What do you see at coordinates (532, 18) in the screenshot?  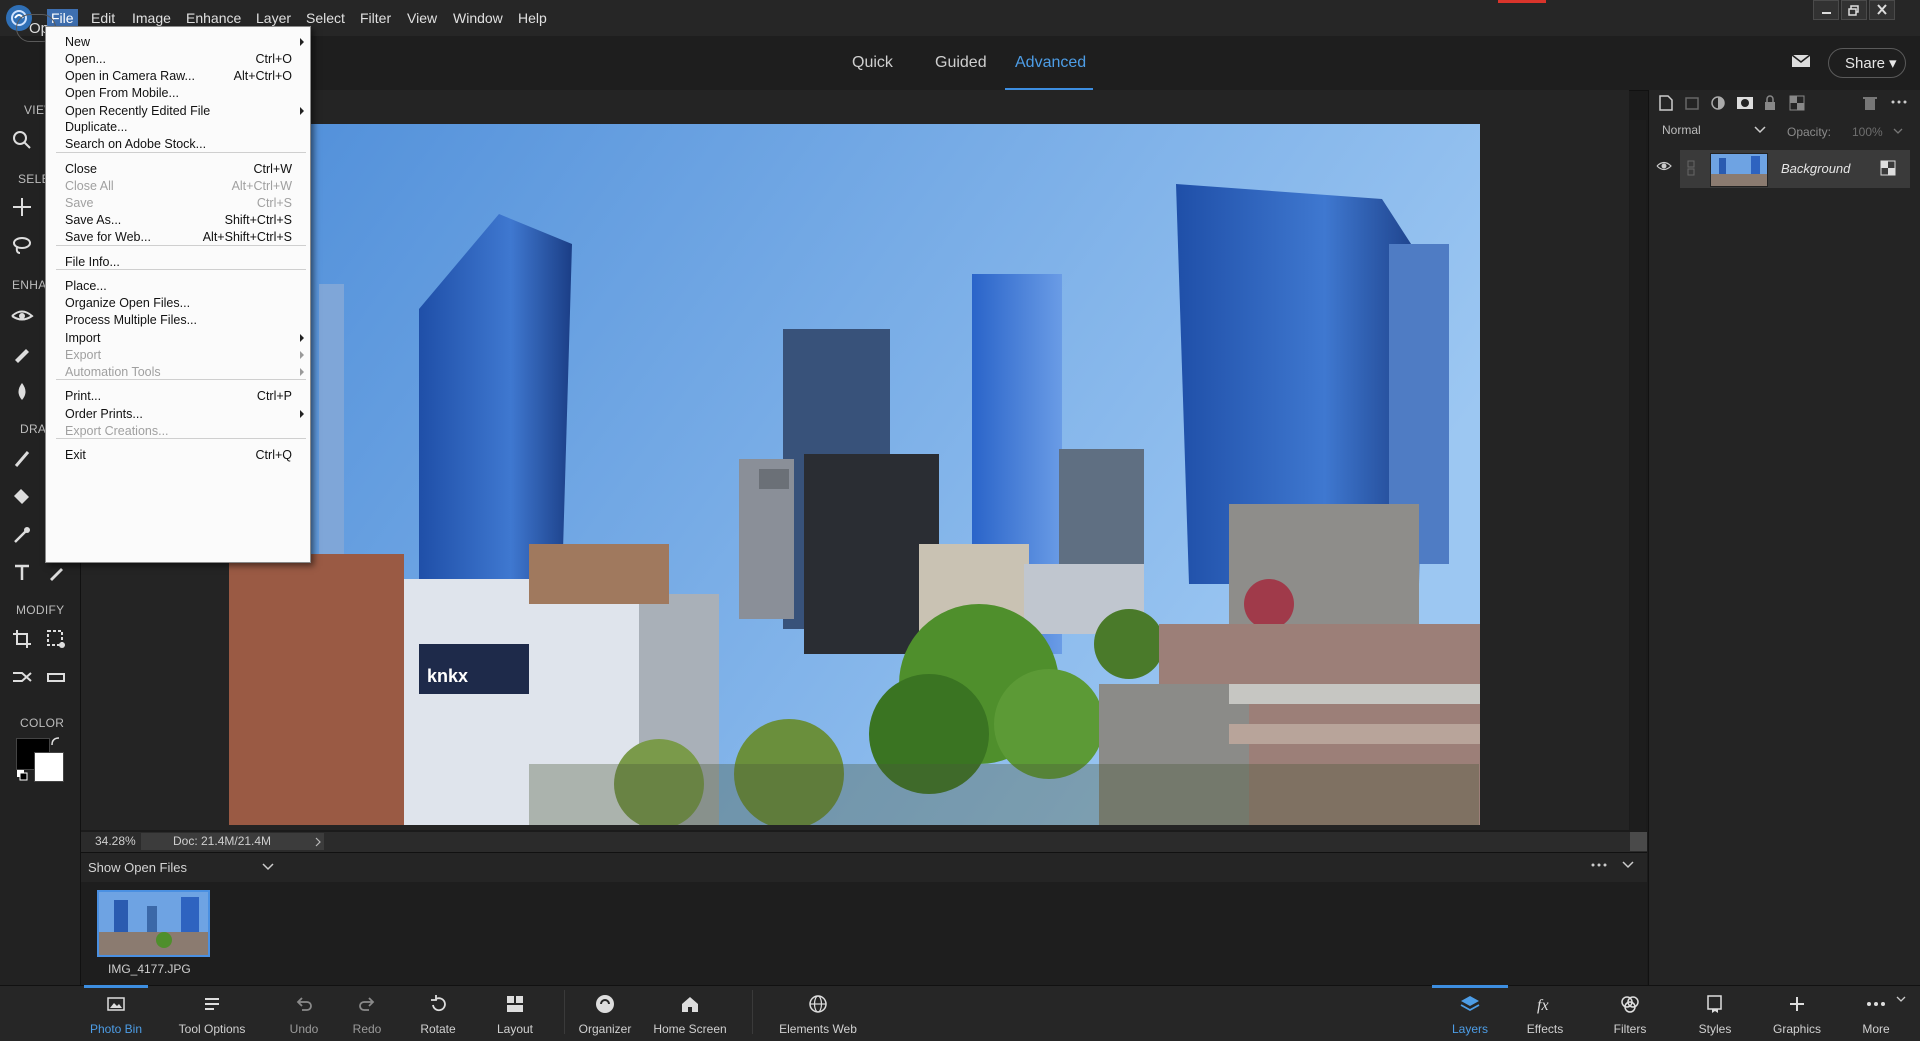 I see `menu-help: Help` at bounding box center [532, 18].